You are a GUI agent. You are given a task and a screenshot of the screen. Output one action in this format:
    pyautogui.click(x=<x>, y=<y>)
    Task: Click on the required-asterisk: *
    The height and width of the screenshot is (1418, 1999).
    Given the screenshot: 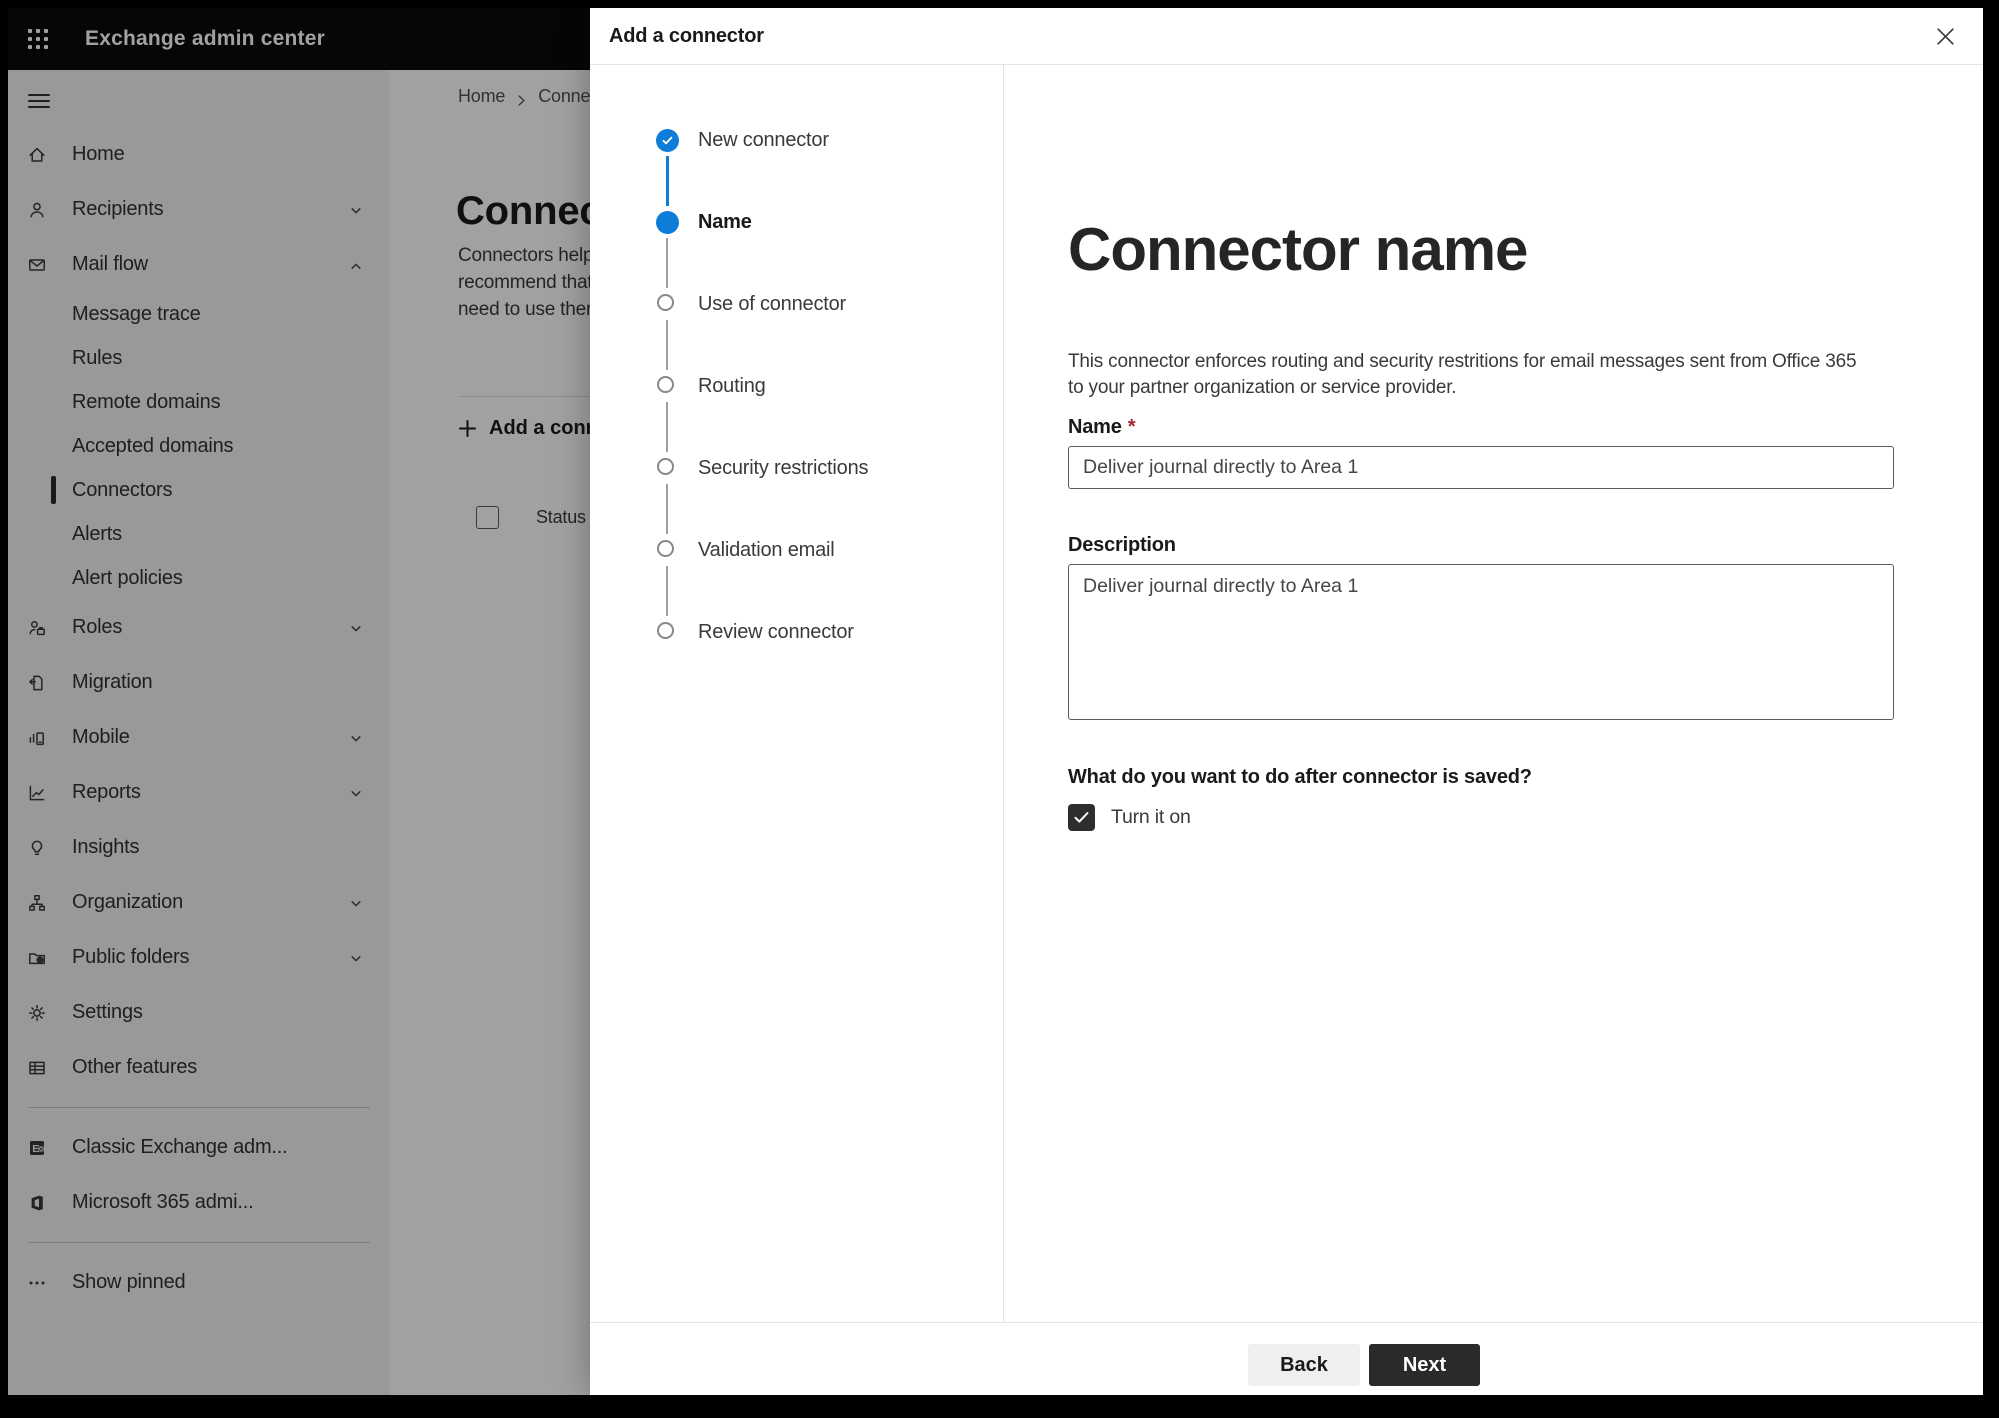 What is the action you would take?
    pyautogui.click(x=1131, y=427)
    